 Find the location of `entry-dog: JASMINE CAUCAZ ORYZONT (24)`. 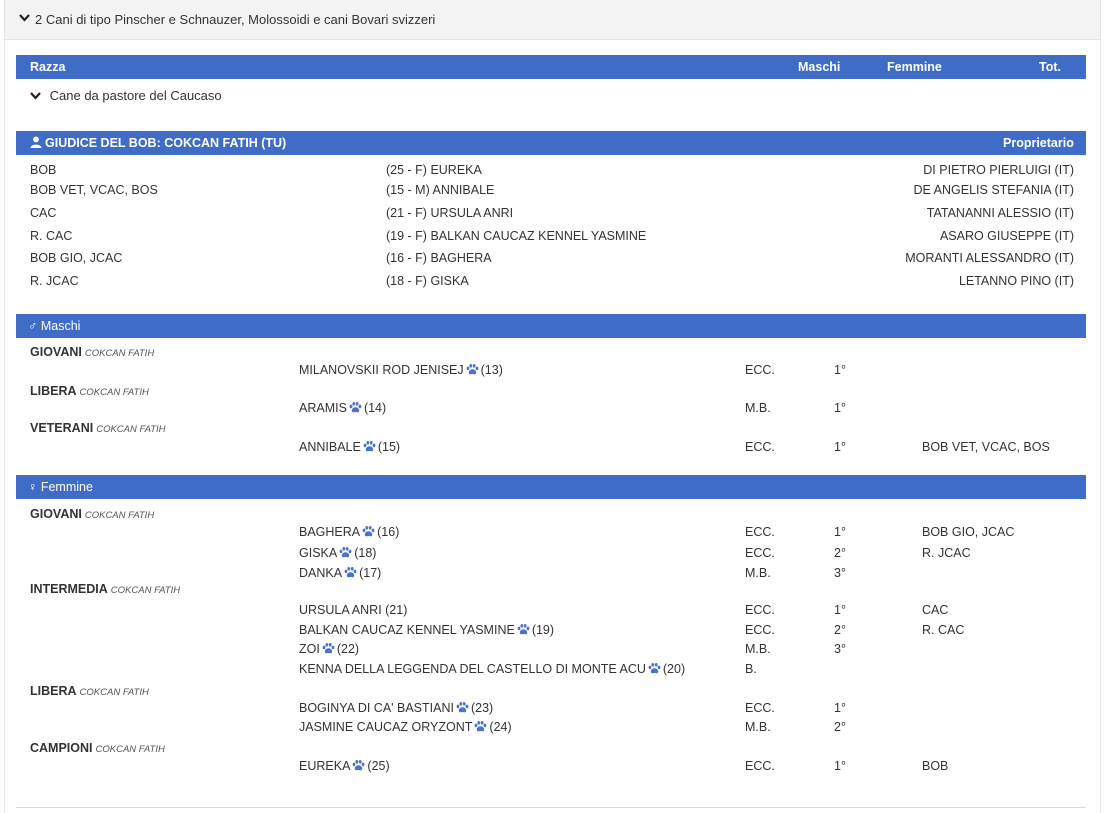

entry-dog: JASMINE CAUCAZ ORYZONT (24) is located at coordinates (405, 727).